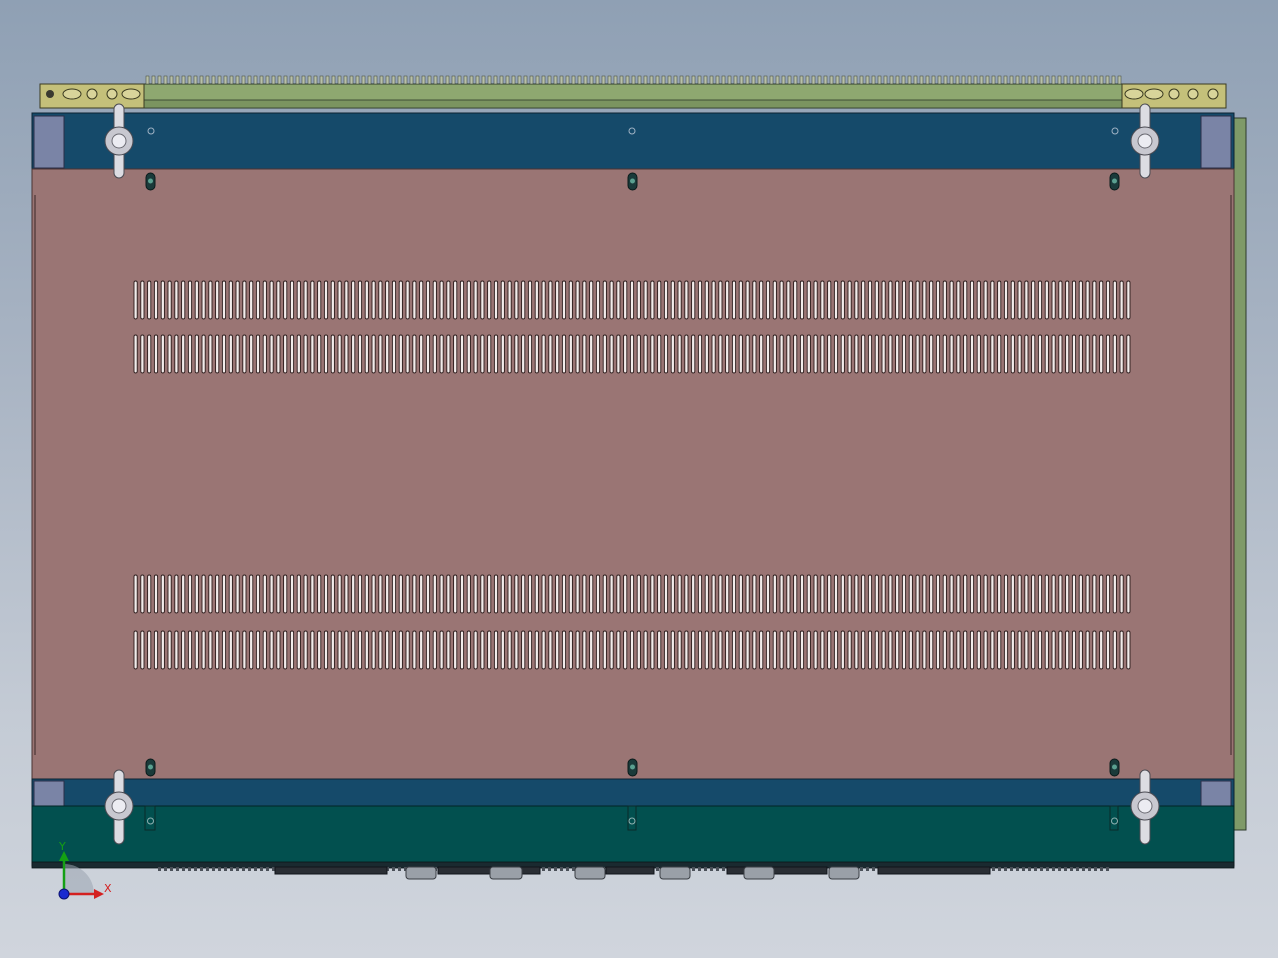 This screenshot has width=1278, height=958. What do you see at coordinates (632, 181) in the screenshot?
I see `screw-top-center` at bounding box center [632, 181].